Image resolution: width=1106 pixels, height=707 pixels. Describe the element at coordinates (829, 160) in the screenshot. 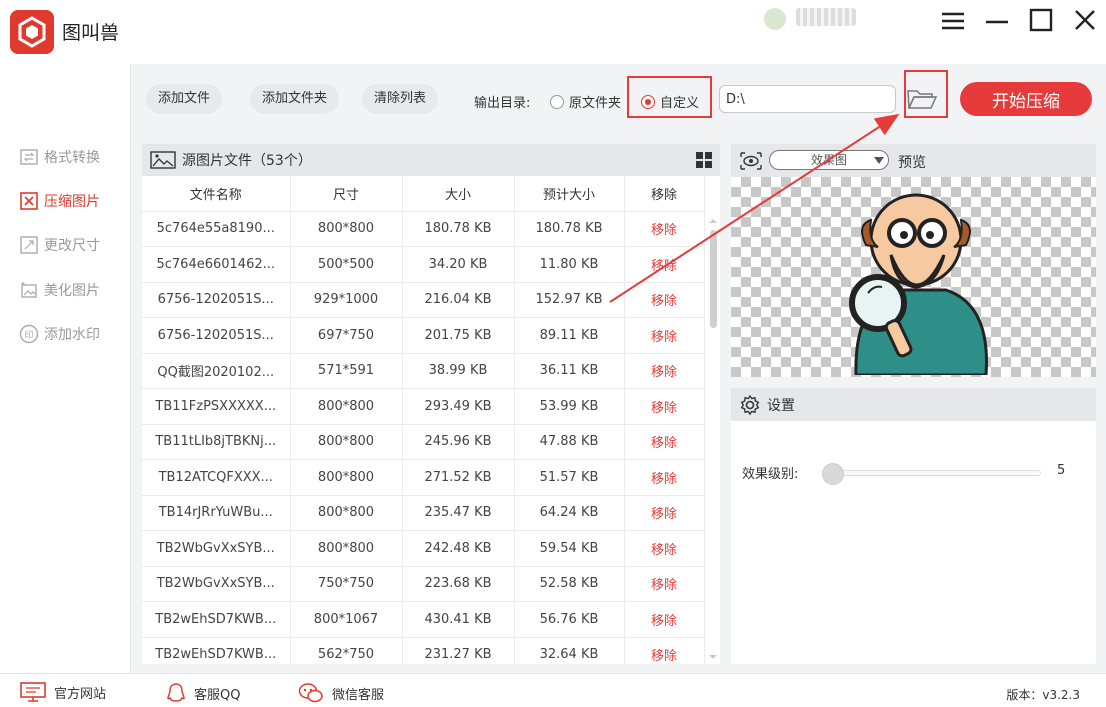

I see `preview-mode-select: 效果图` at that location.